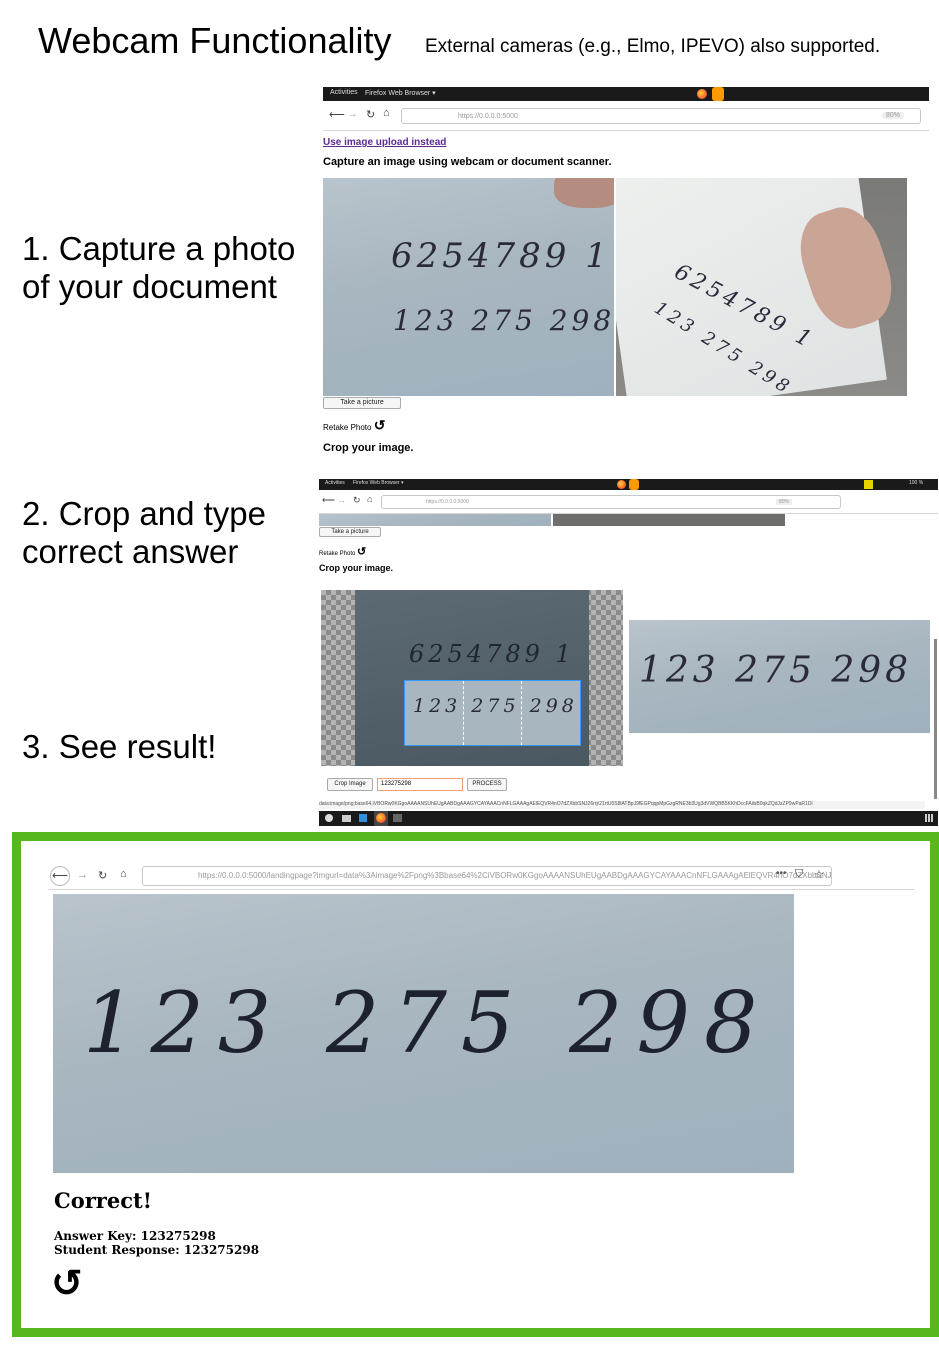 This screenshot has width=939, height=1346. What do you see at coordinates (221, 1250) in the screenshot?
I see `student-response-value: 123275298` at bounding box center [221, 1250].